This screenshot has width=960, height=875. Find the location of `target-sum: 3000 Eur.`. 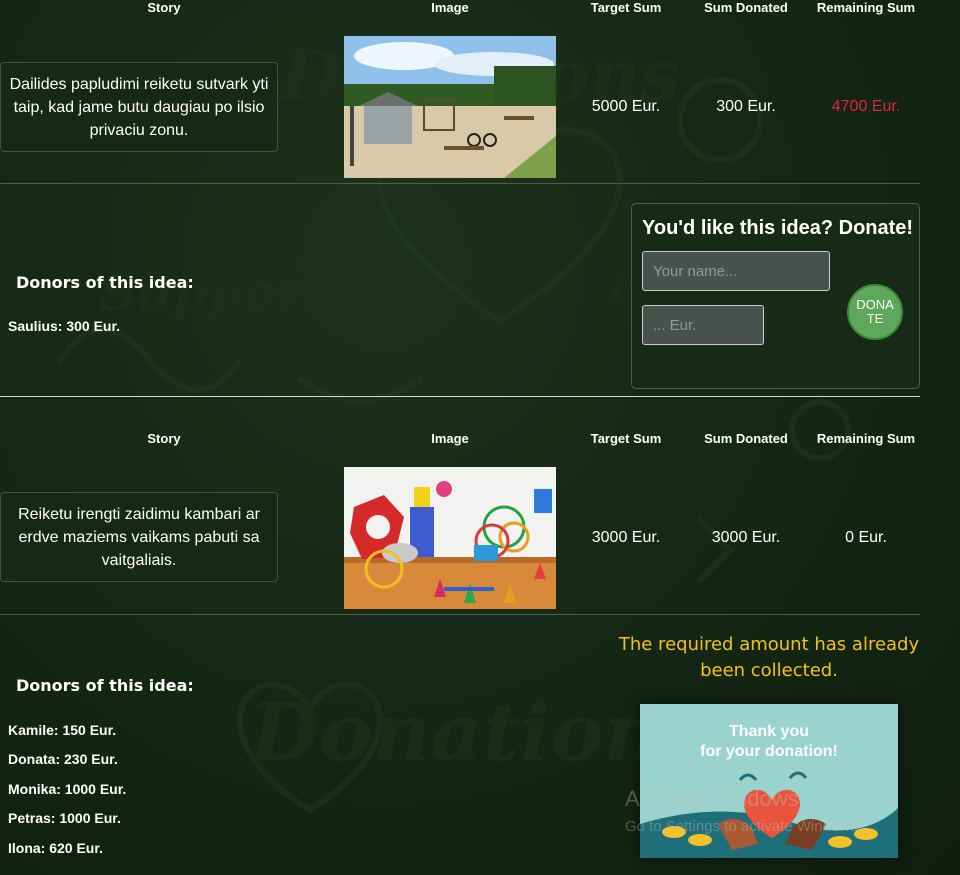

target-sum: 3000 Eur. is located at coordinates (626, 537).